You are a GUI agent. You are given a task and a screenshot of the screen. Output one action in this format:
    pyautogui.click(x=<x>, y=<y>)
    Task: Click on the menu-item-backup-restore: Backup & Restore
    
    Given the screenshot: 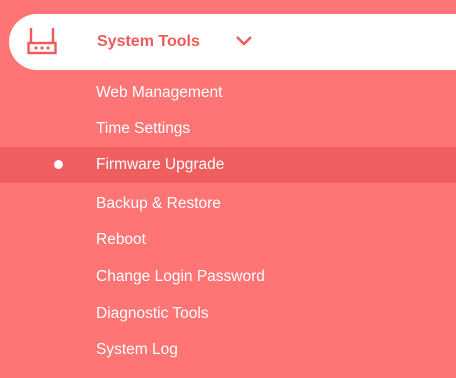 What is the action you would take?
    pyautogui.click(x=228, y=204)
    